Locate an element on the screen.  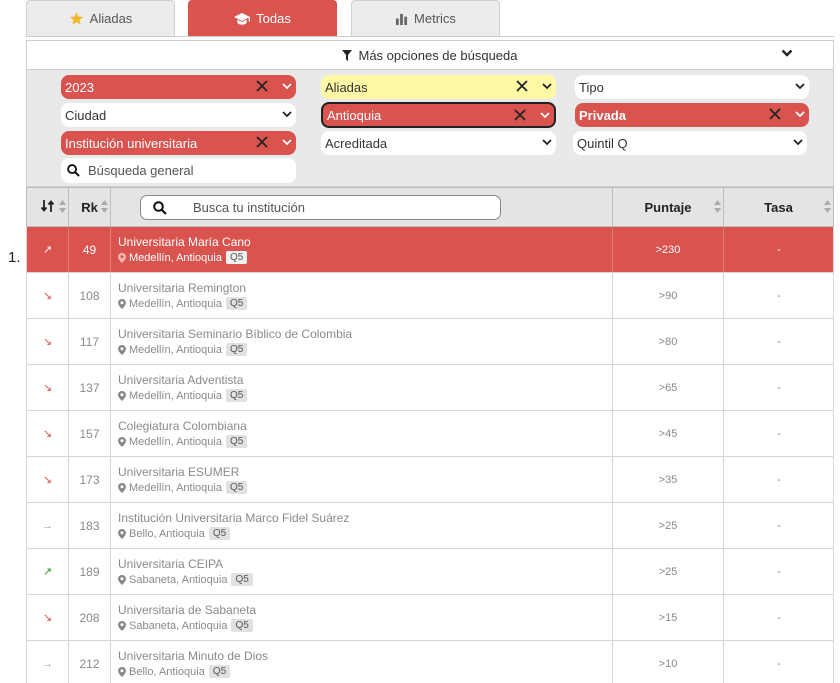
rank-cell: 49 is located at coordinates (90, 249).